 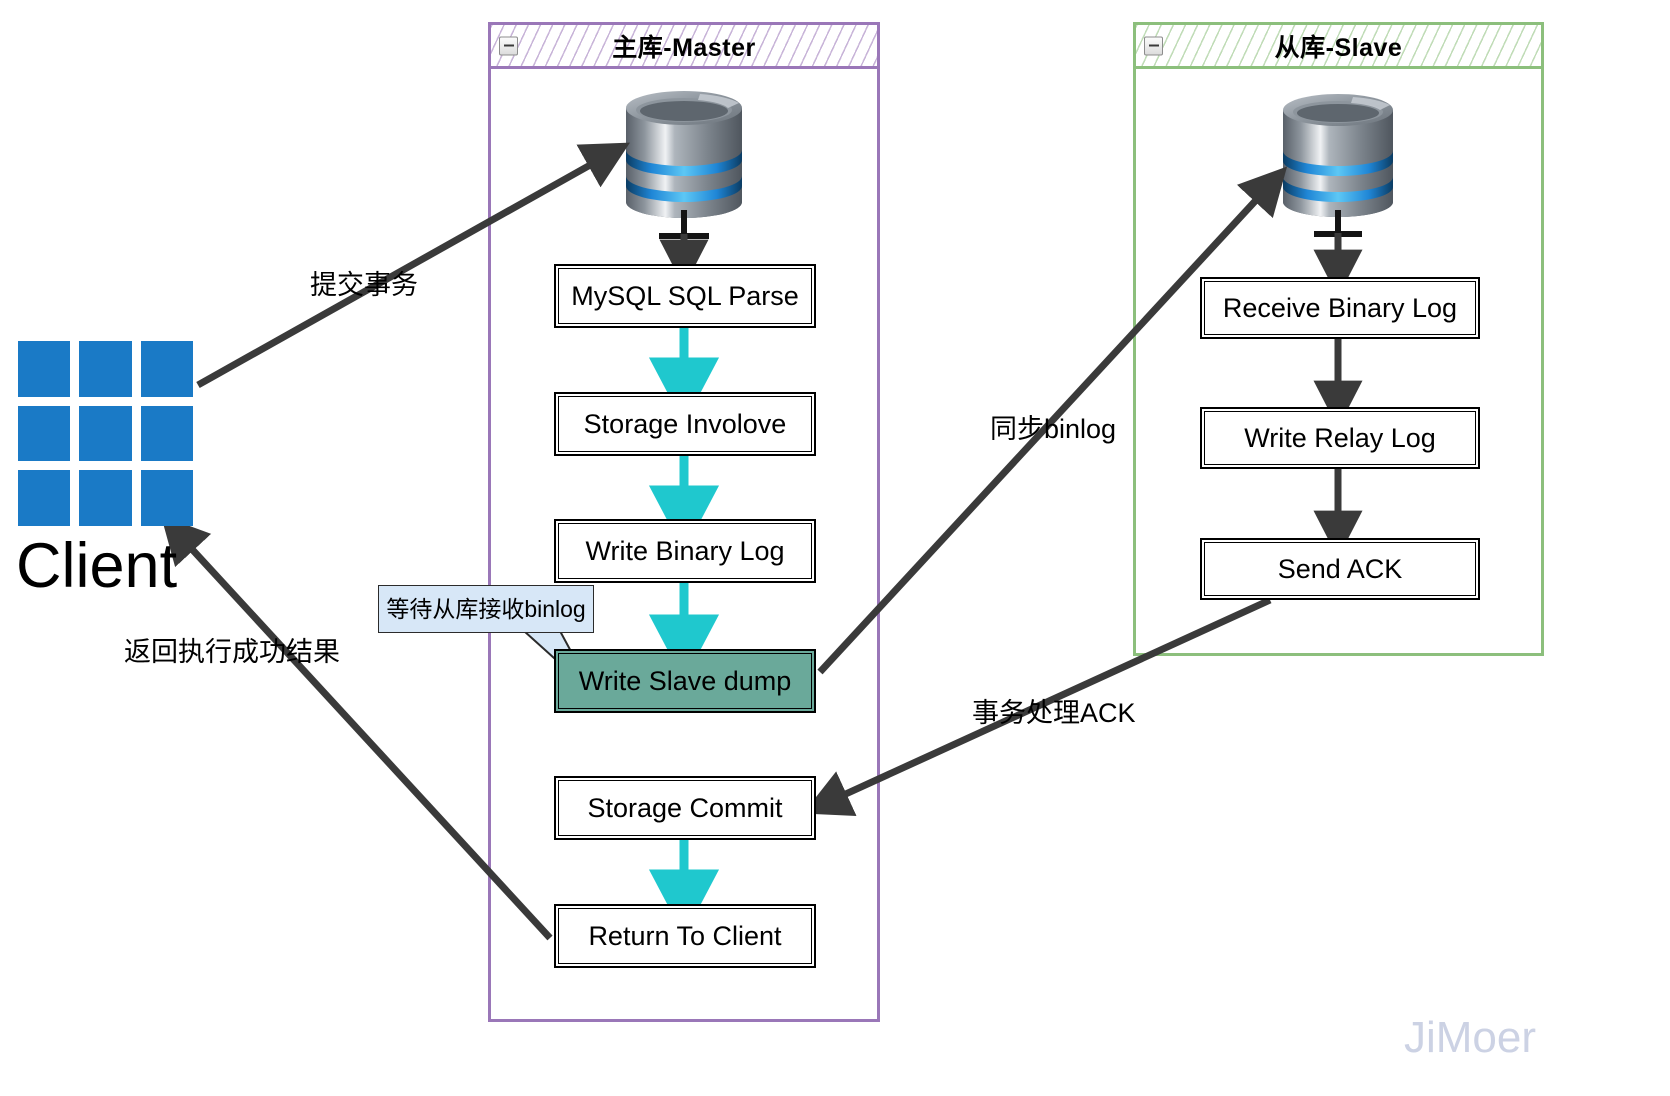 I want to click on node-label: Receive Binary Log, so click(x=1340, y=307).